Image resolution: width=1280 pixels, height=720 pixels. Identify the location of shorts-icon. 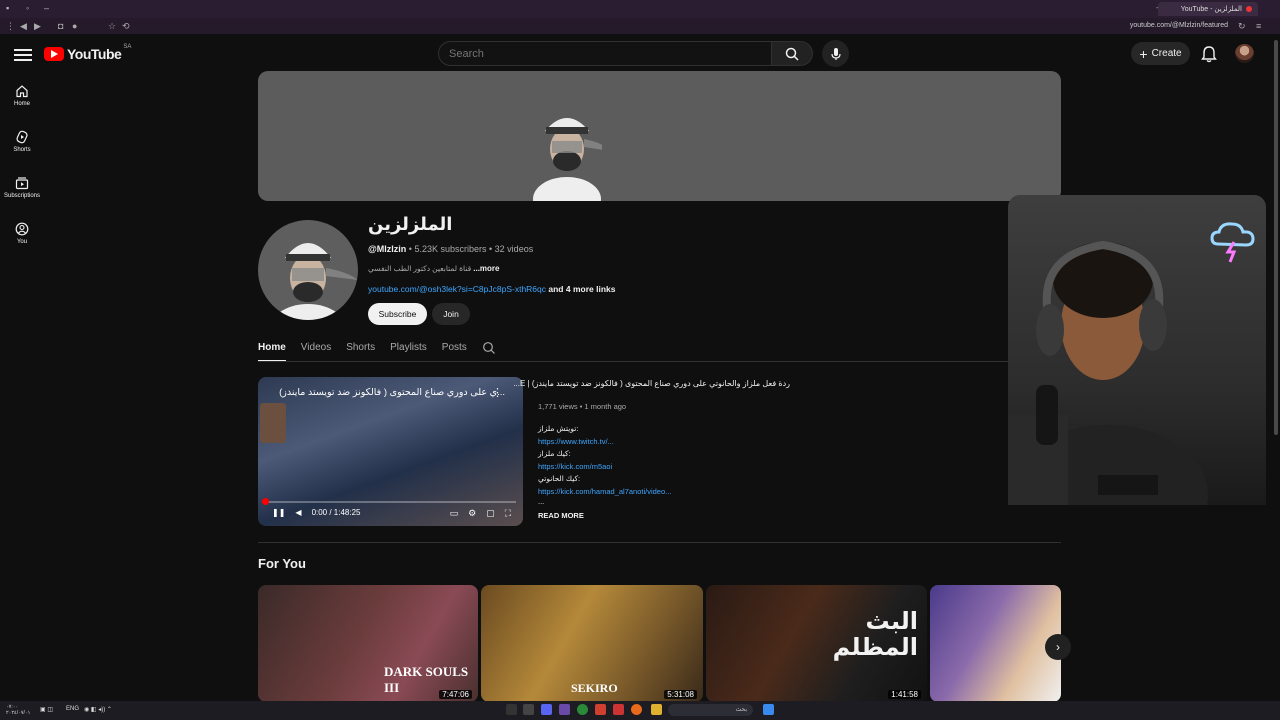
(22, 137).